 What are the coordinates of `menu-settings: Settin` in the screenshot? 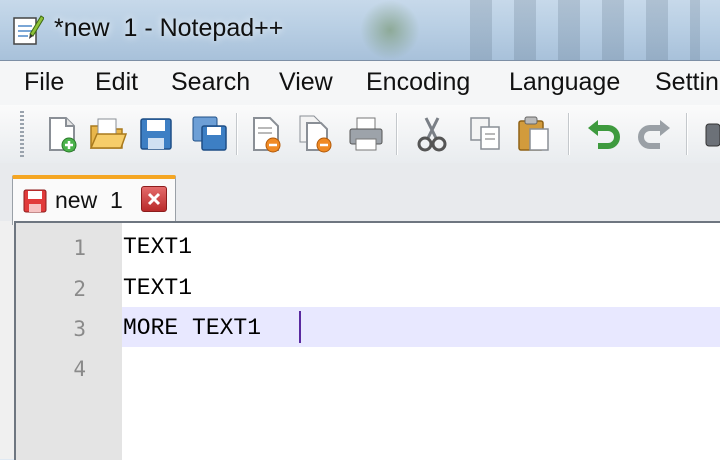 It's located at (687, 82).